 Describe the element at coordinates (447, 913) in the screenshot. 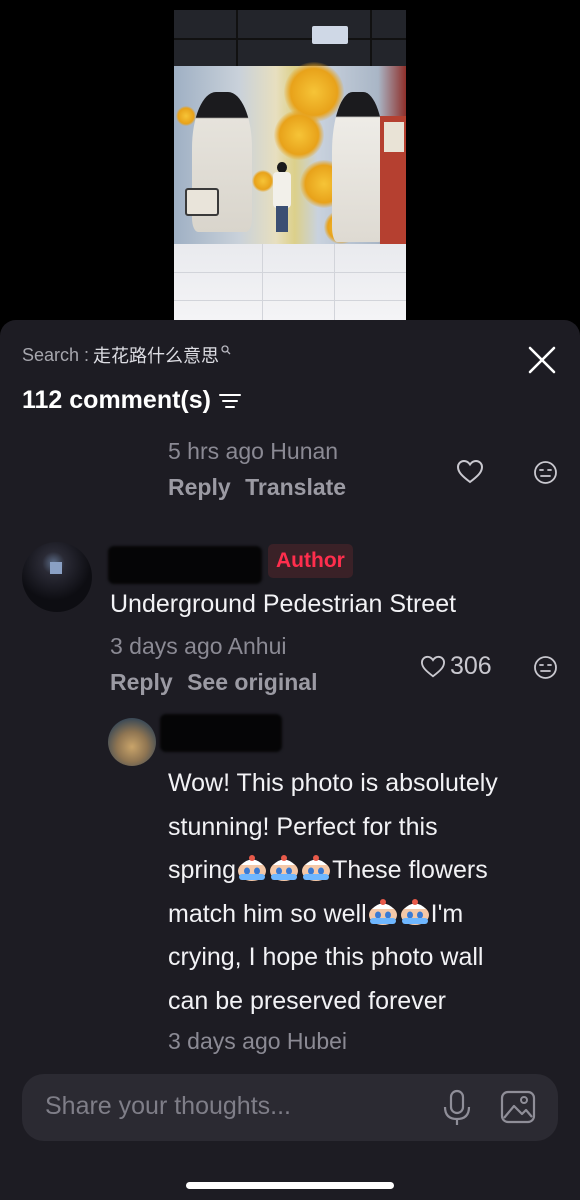

I see `reply-segment: I'm` at that location.